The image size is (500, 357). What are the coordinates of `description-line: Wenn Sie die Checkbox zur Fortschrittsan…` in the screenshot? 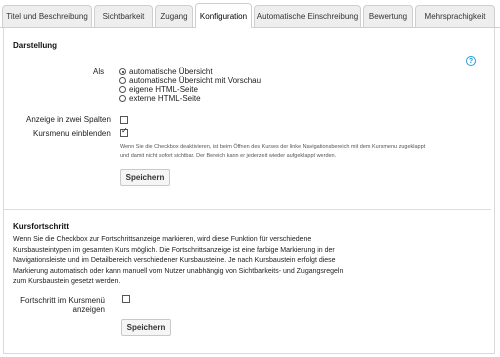 It's located at (162, 239).